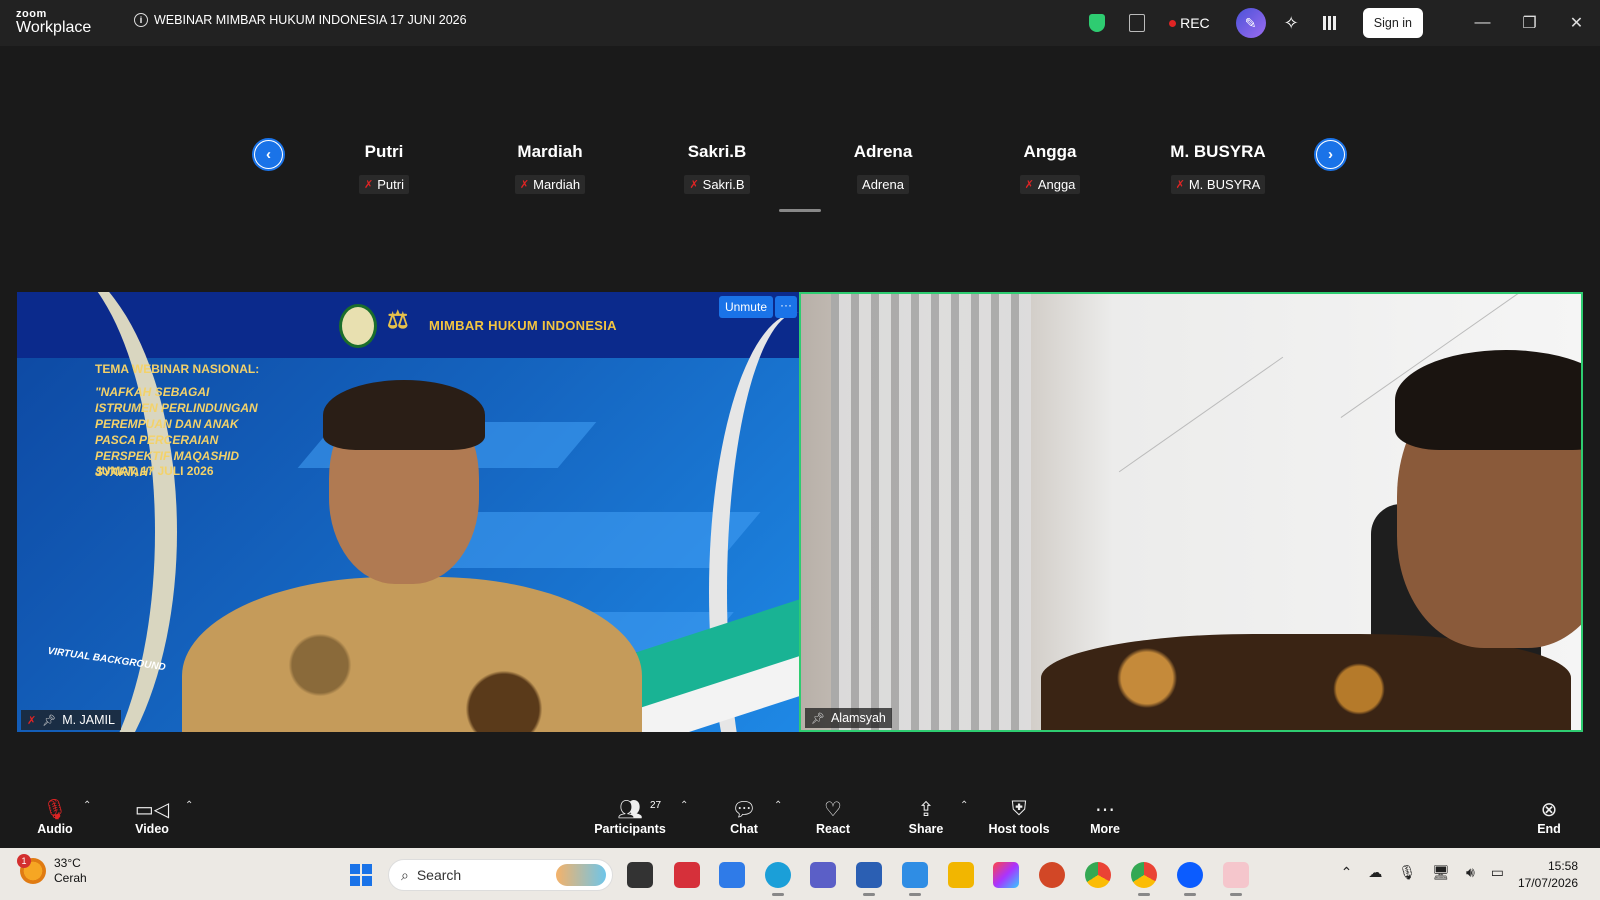 The image size is (1600, 900). What do you see at coordinates (684, 805) in the screenshot?
I see `participants-options-chevron-icon: ⌃` at bounding box center [684, 805].